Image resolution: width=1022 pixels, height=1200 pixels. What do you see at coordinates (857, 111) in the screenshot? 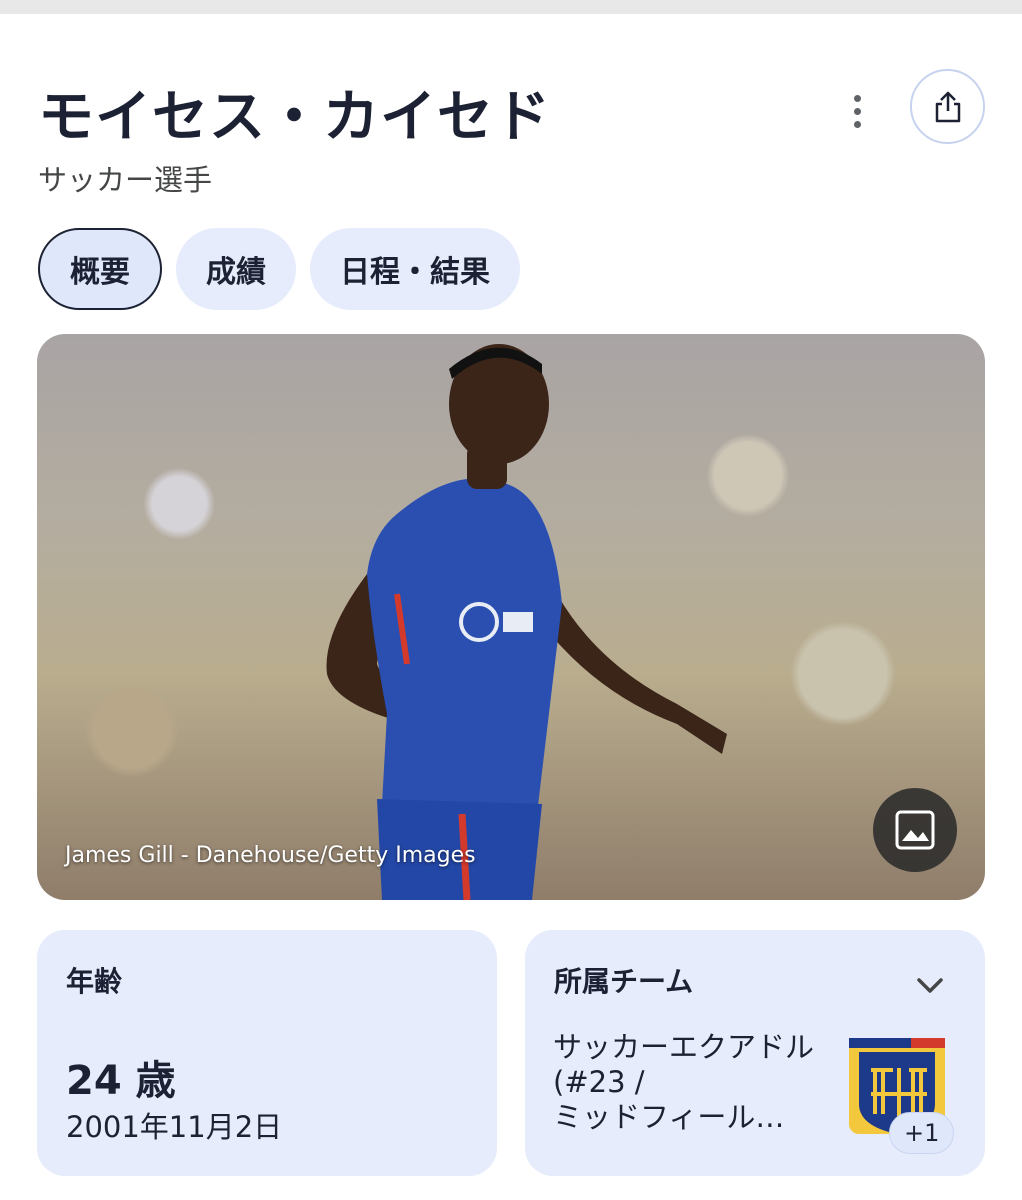
I see `more-options-button` at bounding box center [857, 111].